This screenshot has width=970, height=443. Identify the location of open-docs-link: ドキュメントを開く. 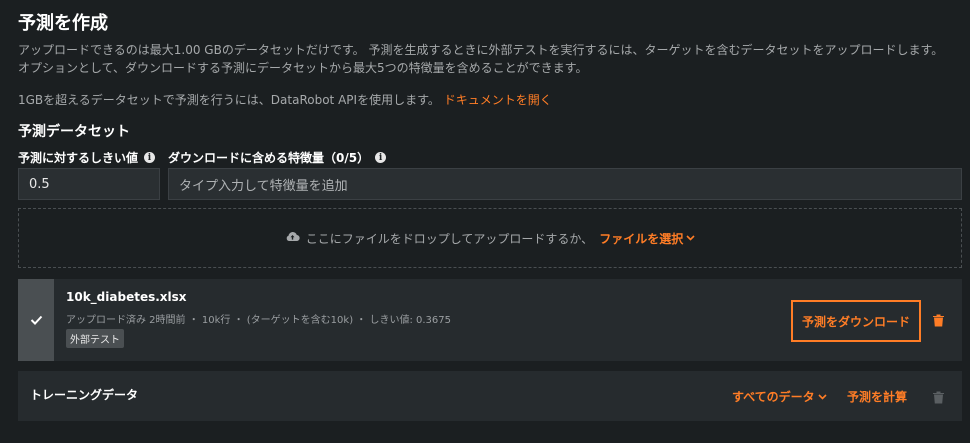
(498, 100).